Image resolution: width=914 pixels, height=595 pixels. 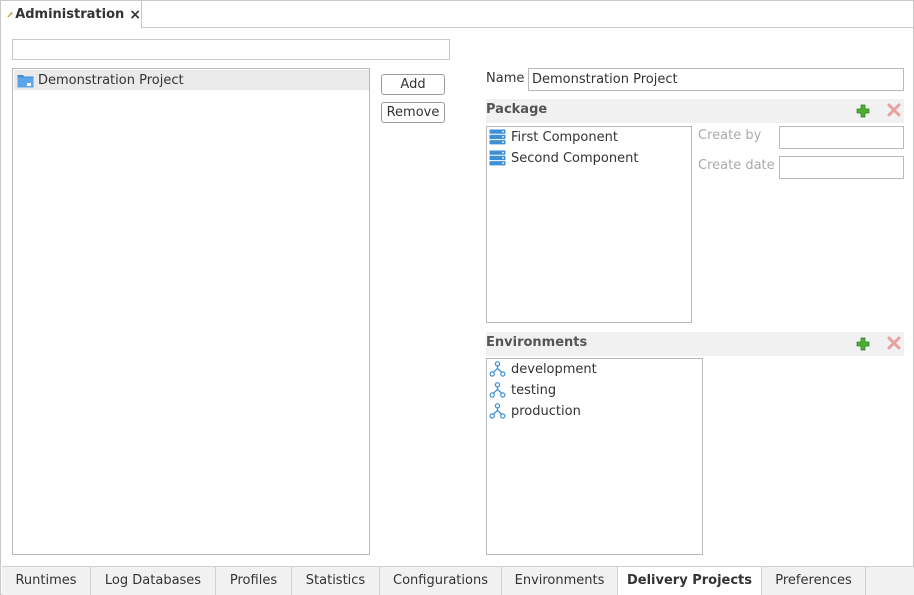 What do you see at coordinates (153, 581) in the screenshot?
I see `tab-log-databases: Log Databases` at bounding box center [153, 581].